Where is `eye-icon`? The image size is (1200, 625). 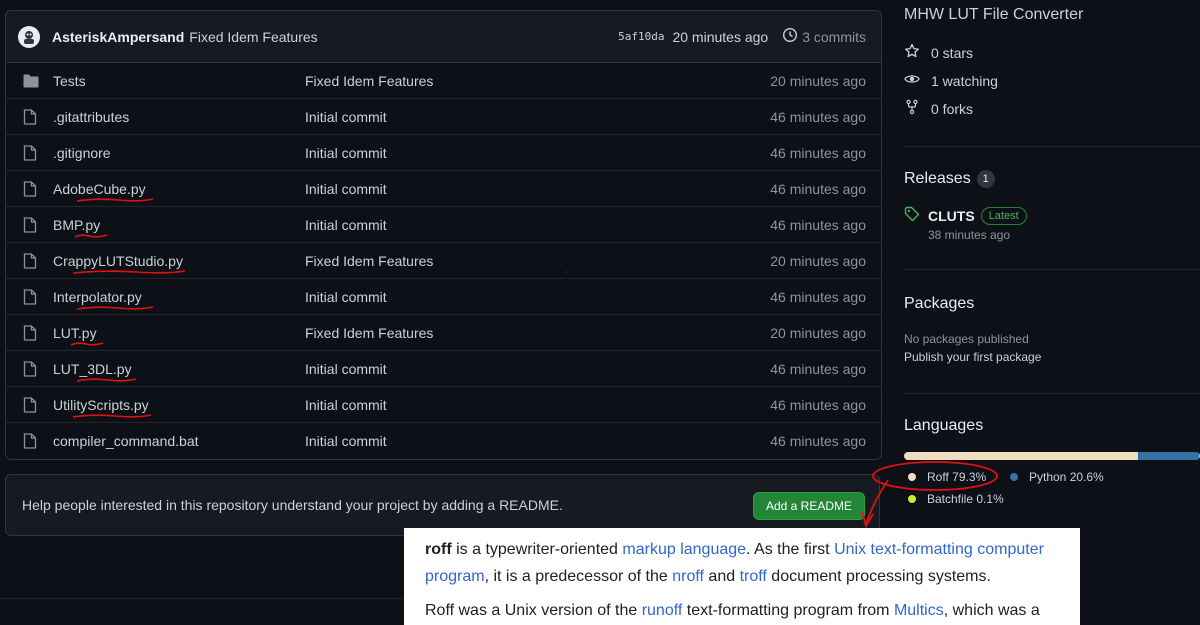
eye-icon is located at coordinates (917, 80).